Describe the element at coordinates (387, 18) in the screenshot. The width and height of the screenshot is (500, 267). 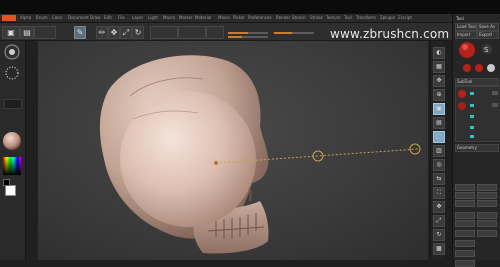
I see `menu-item: Zplugin` at that location.